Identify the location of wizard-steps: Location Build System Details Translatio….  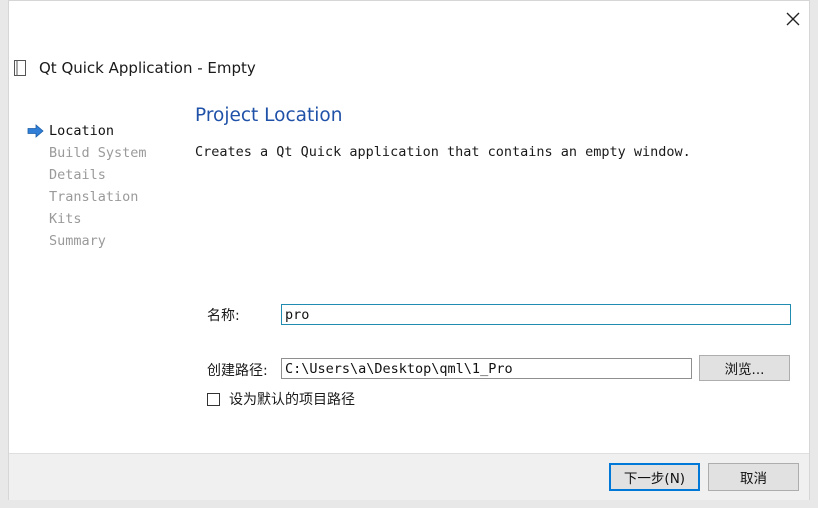
(110, 186).